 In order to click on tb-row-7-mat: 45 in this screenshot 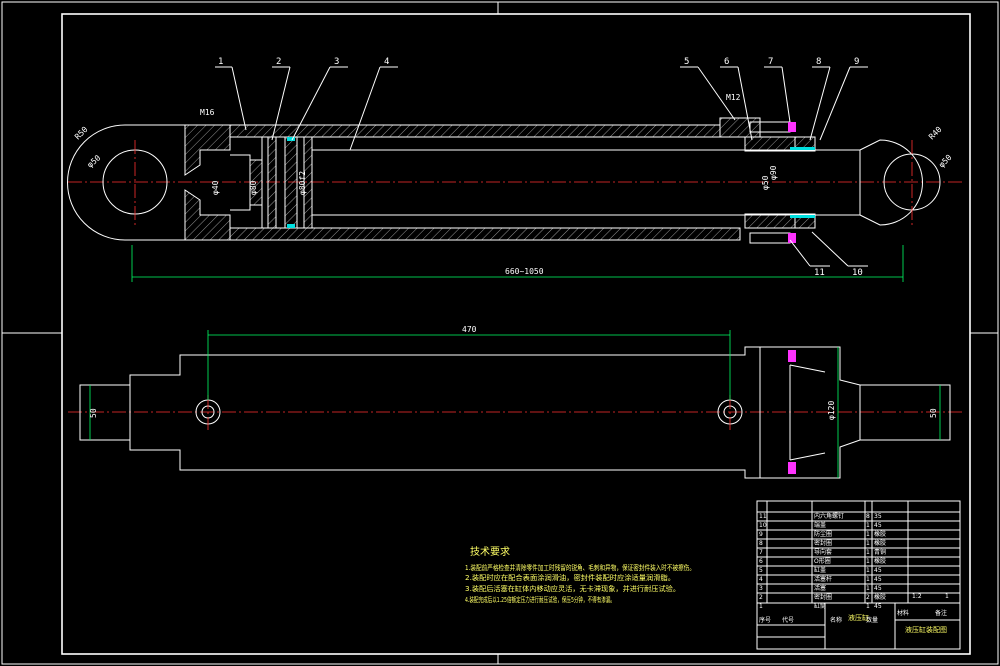, I will do `click(878, 570)`.